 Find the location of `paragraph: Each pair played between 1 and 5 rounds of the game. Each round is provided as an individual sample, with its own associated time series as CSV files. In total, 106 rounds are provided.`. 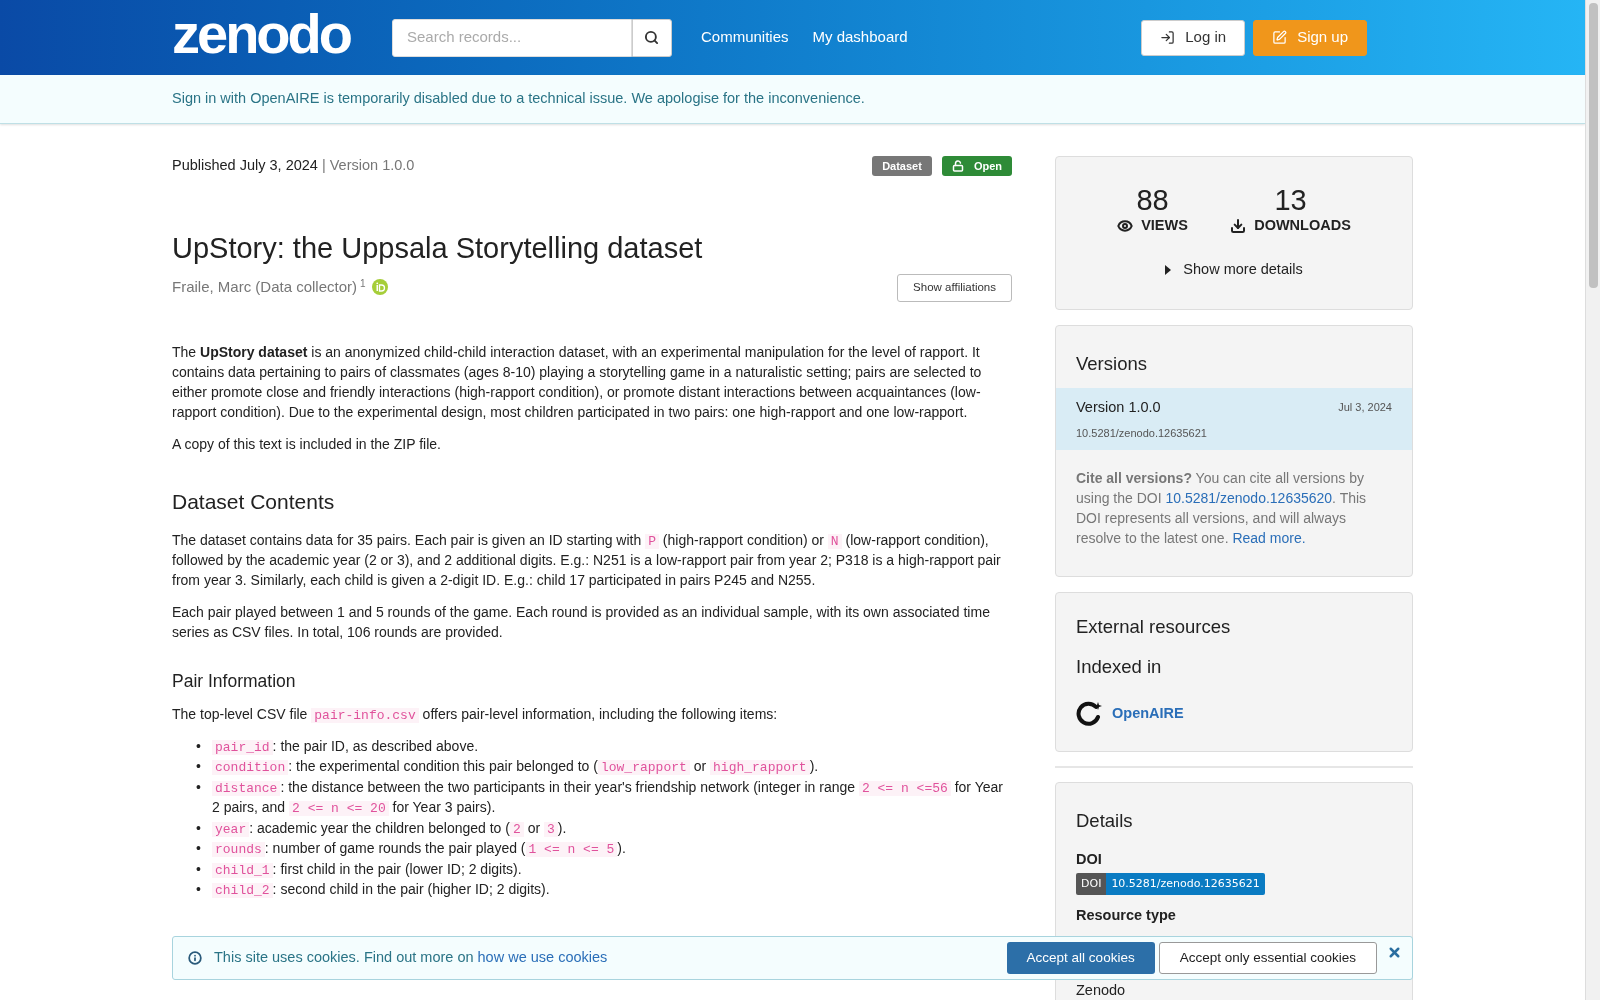

paragraph: Each pair played between 1 and 5 rounds of the game. Each round is provided as an individual sample, with its own associated time series as CSV files. In total, 106 rounds are provided. is located at coordinates (581, 622).